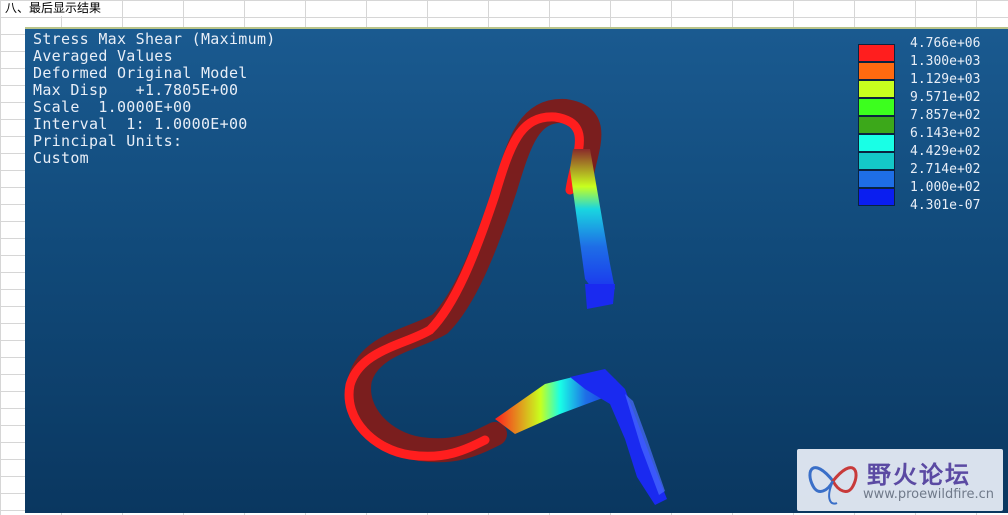 Image resolution: width=1008 pixels, height=515 pixels. Describe the element at coordinates (945, 133) in the screenshot. I see `legend-label: 6.143e+02` at that location.